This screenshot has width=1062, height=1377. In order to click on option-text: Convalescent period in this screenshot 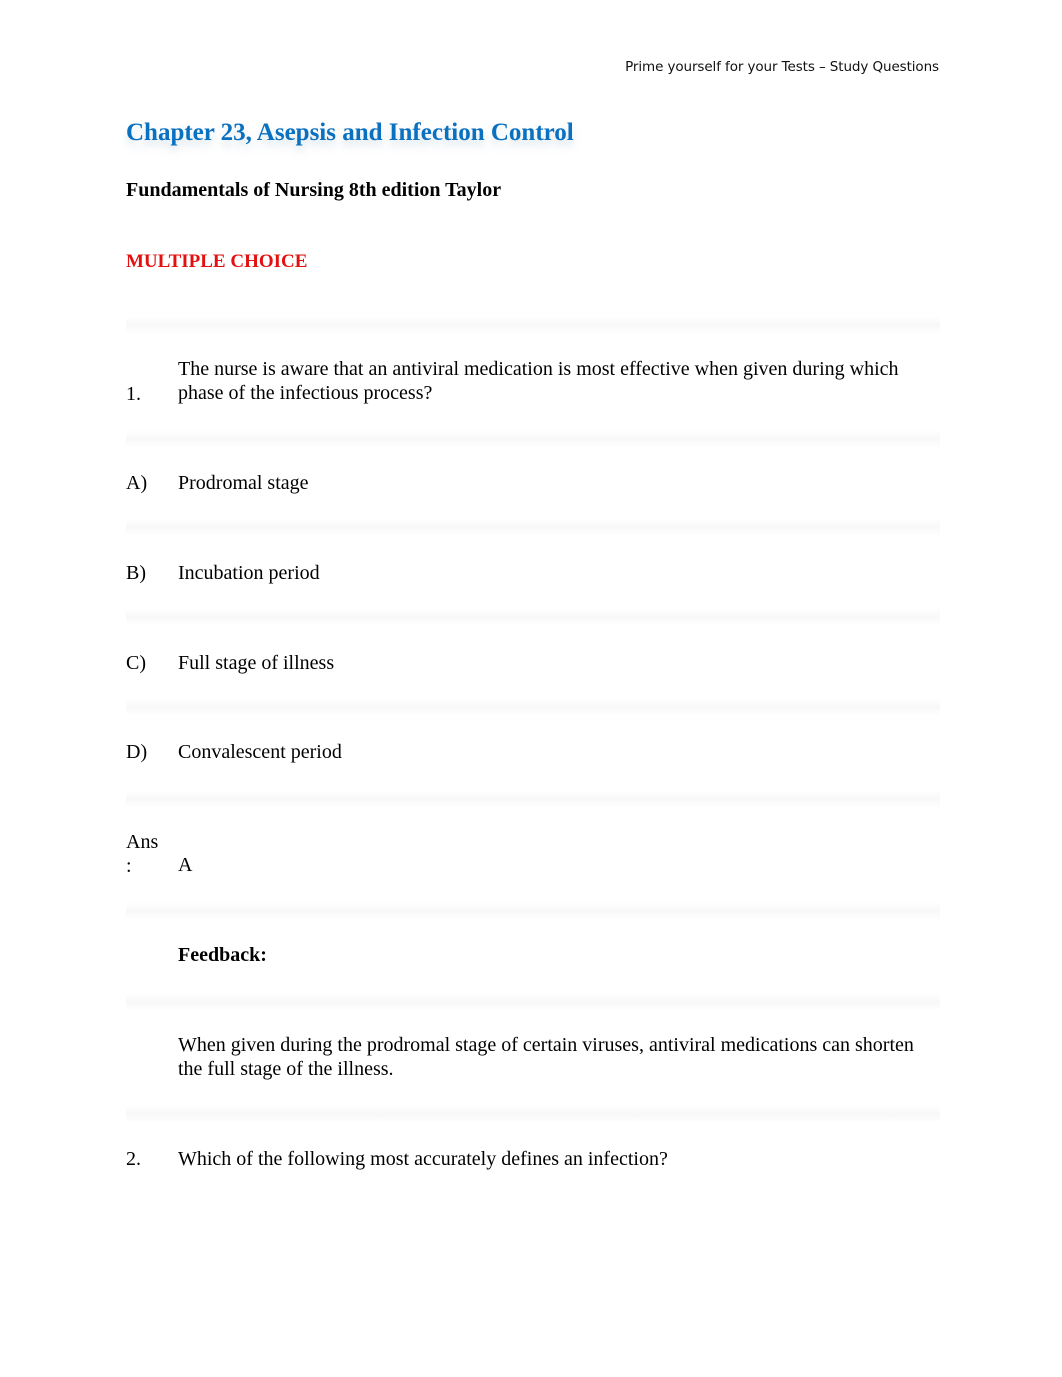, I will do `click(260, 752)`.